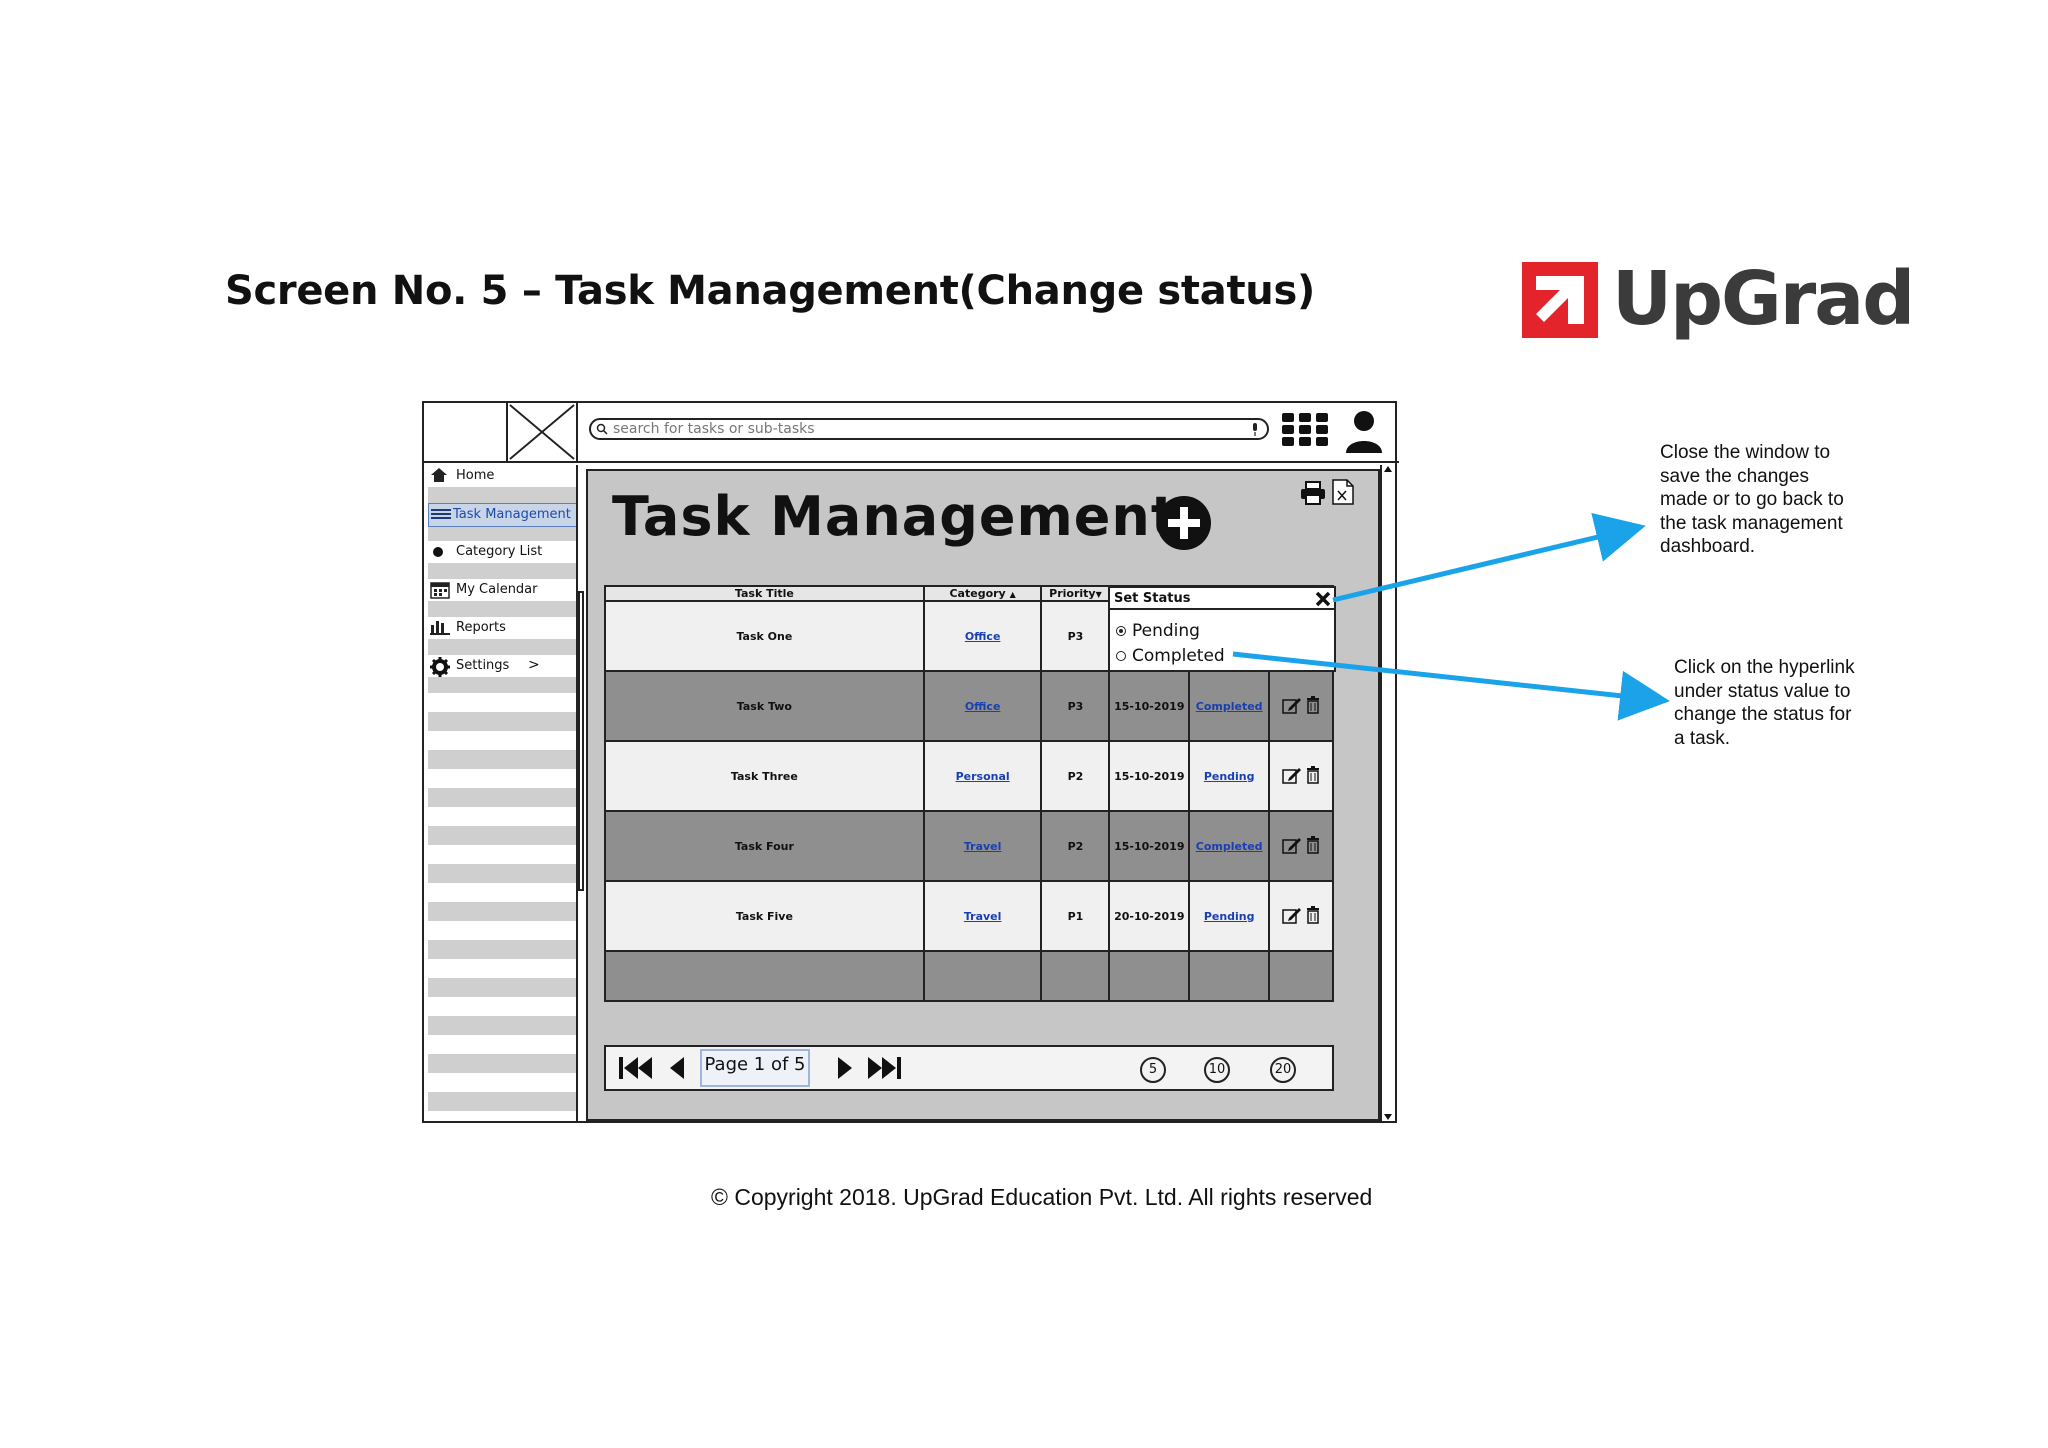  I want to click on date-cell: 20-10-2019, so click(1149, 916).